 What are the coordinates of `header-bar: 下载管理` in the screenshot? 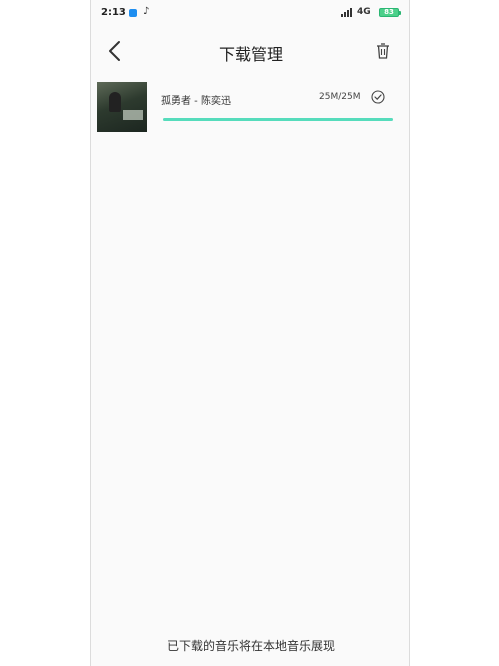 It's located at (251, 52).